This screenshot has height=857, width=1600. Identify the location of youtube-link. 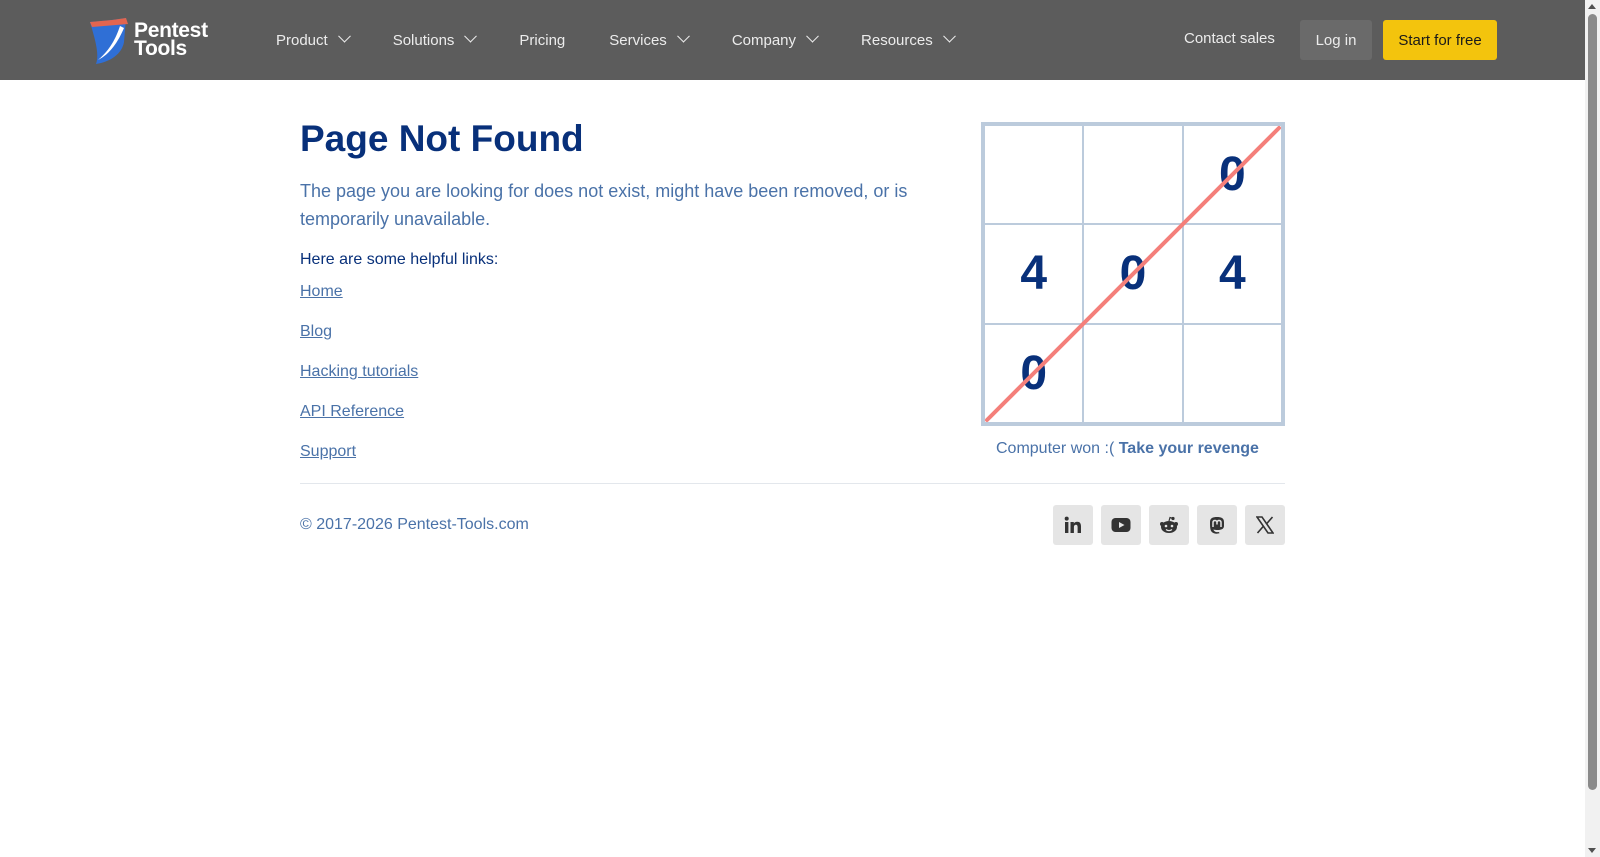
(1121, 525).